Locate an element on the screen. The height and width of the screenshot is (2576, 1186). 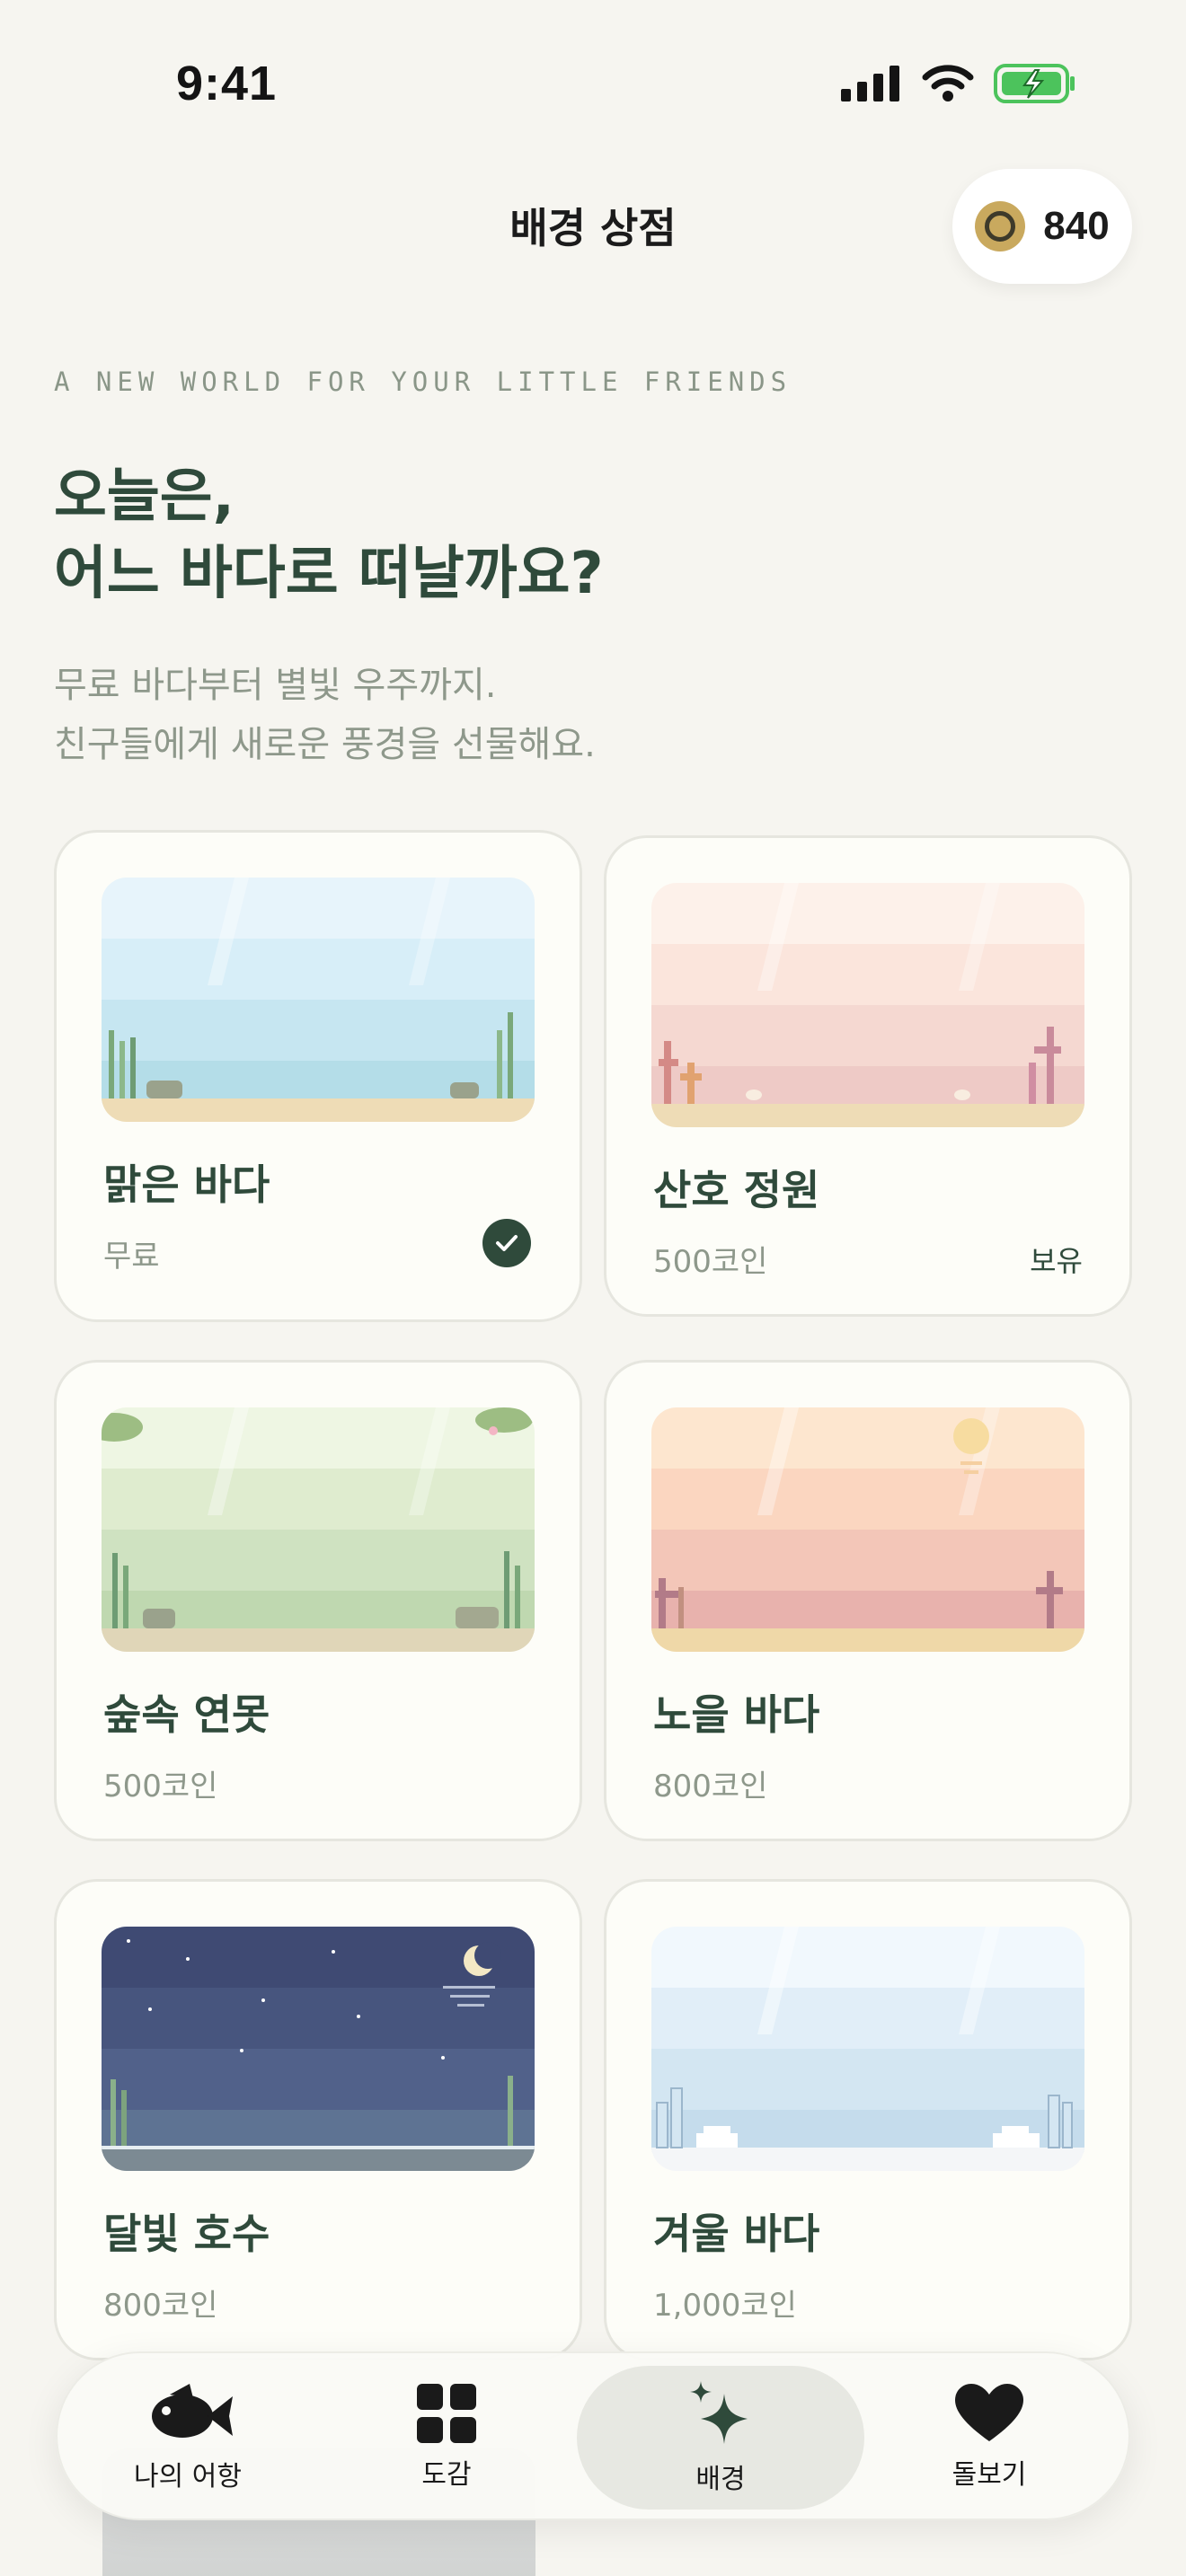
subtext-line-2: 친구들에게 새로운 풍경을 선물해요. is located at coordinates (325, 744).